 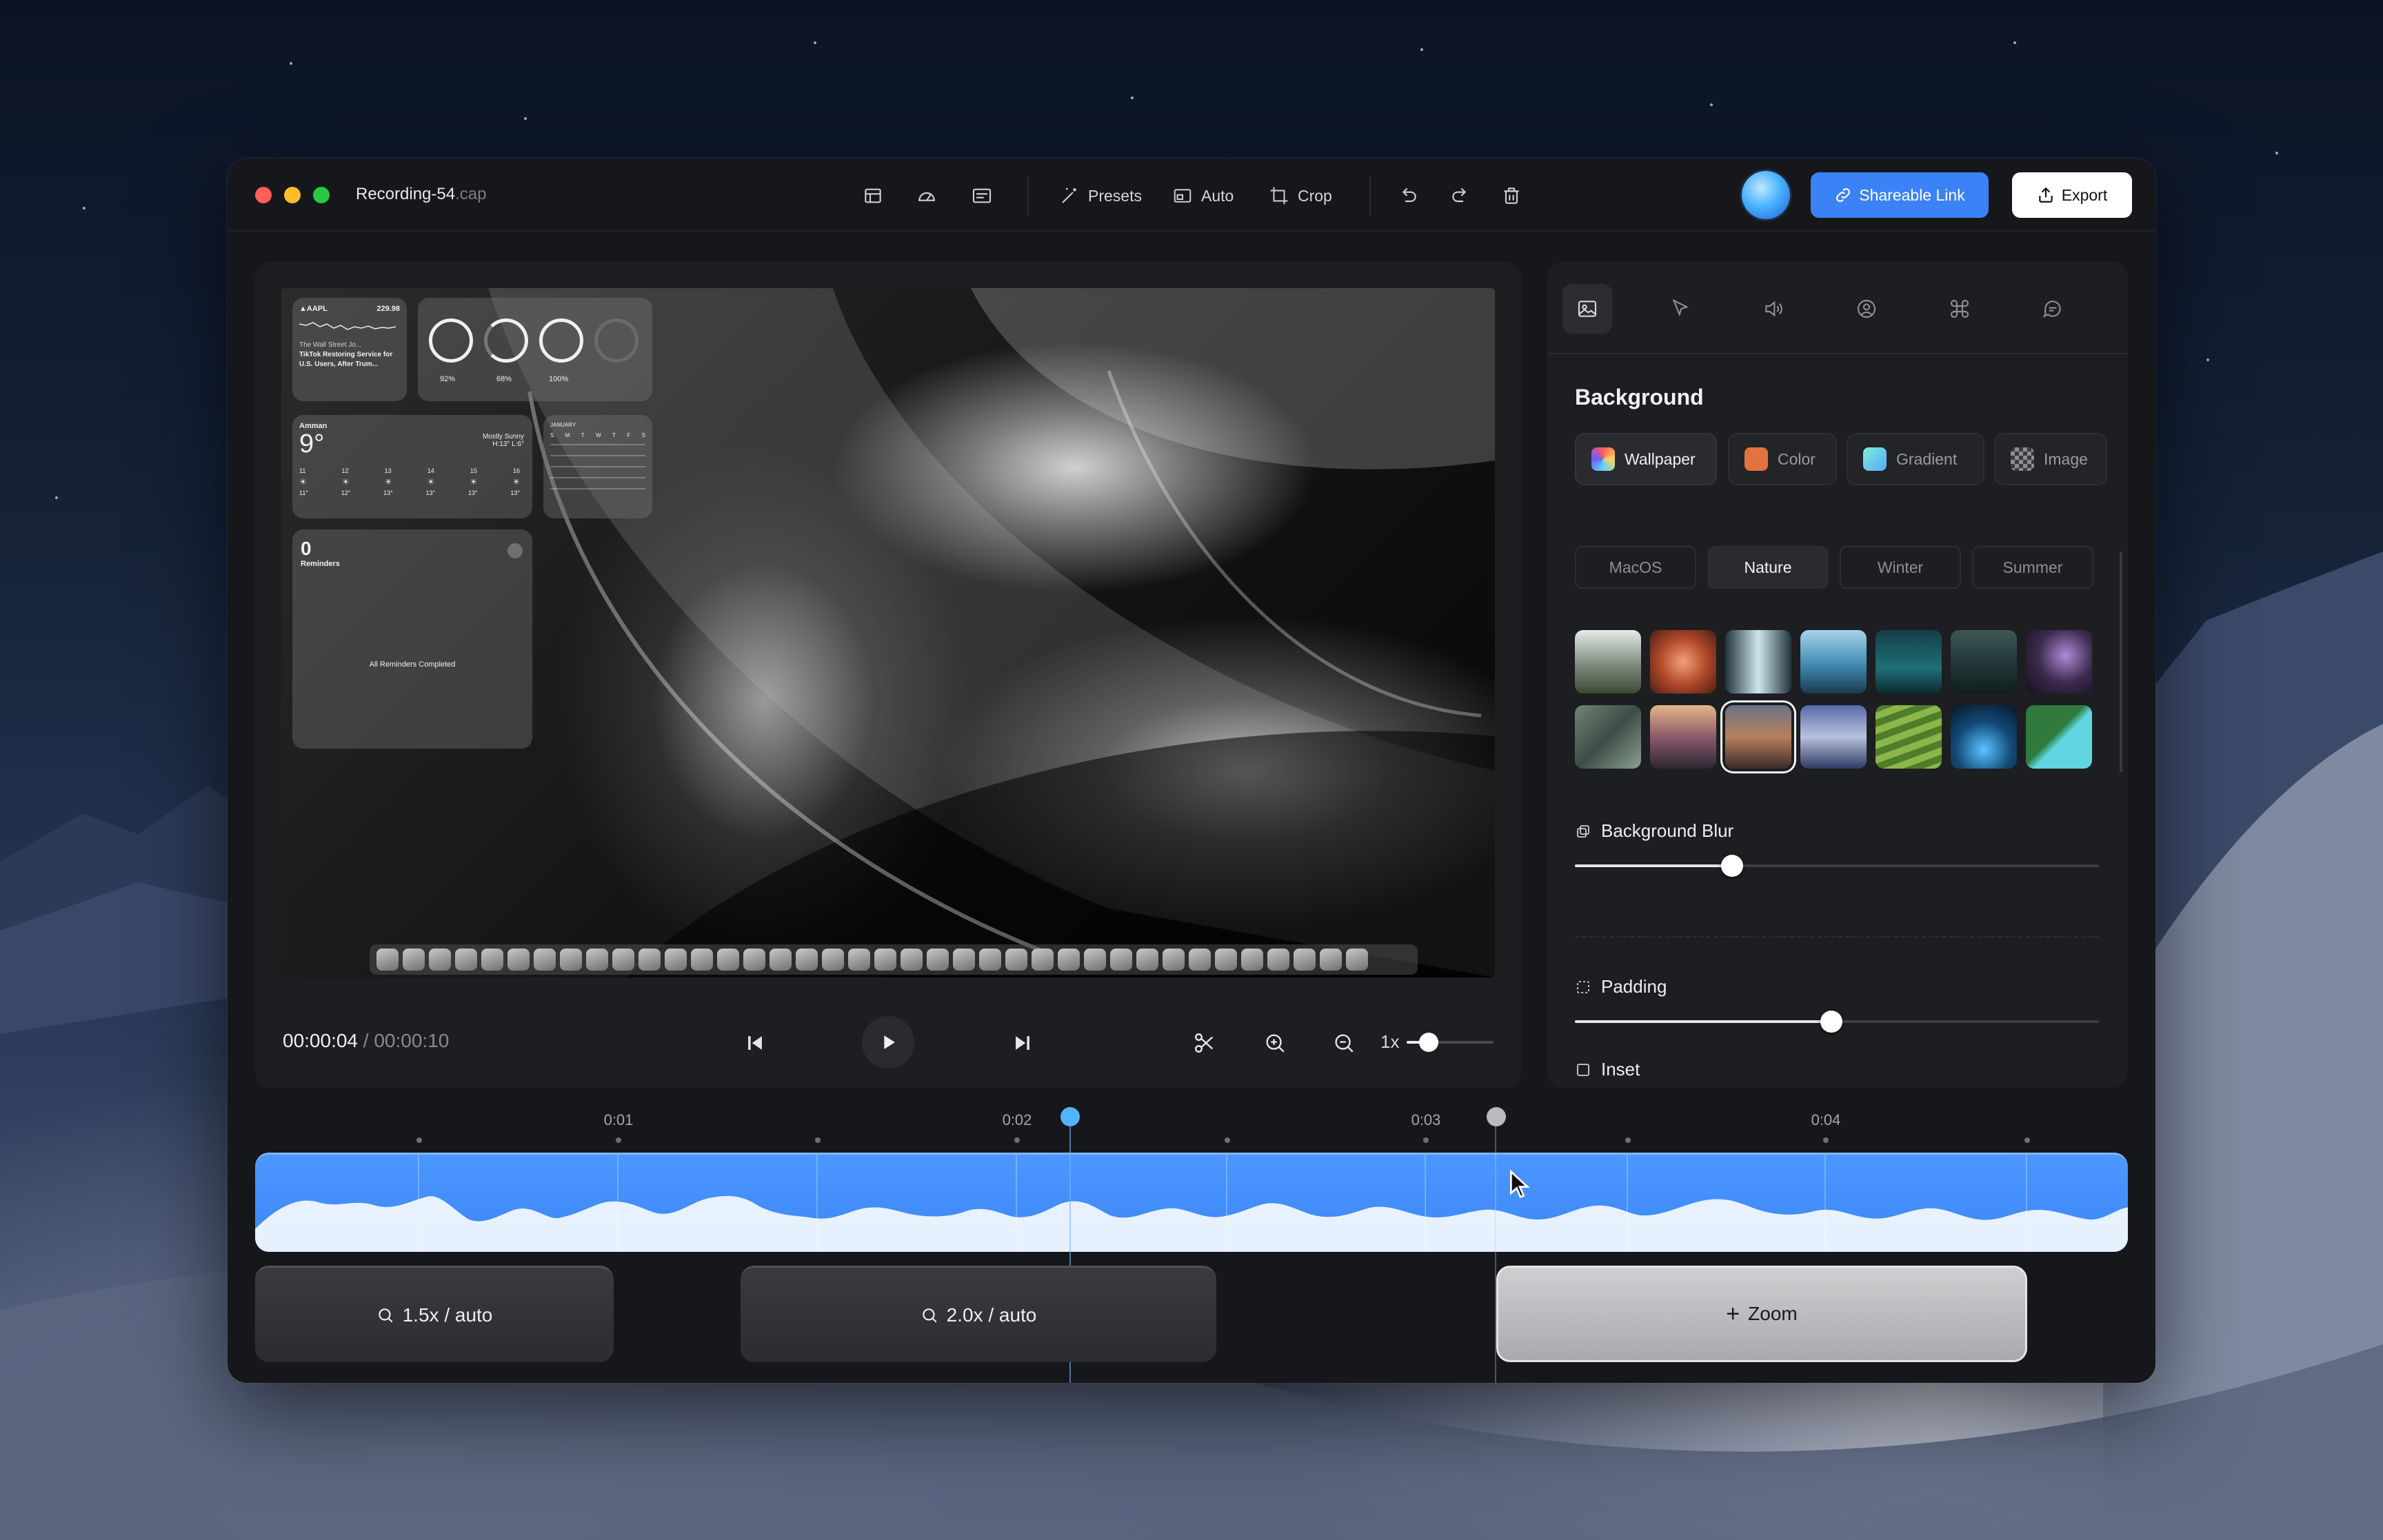 What do you see at coordinates (1927, 459) in the screenshot?
I see `gradient-type-label: Gradient` at bounding box center [1927, 459].